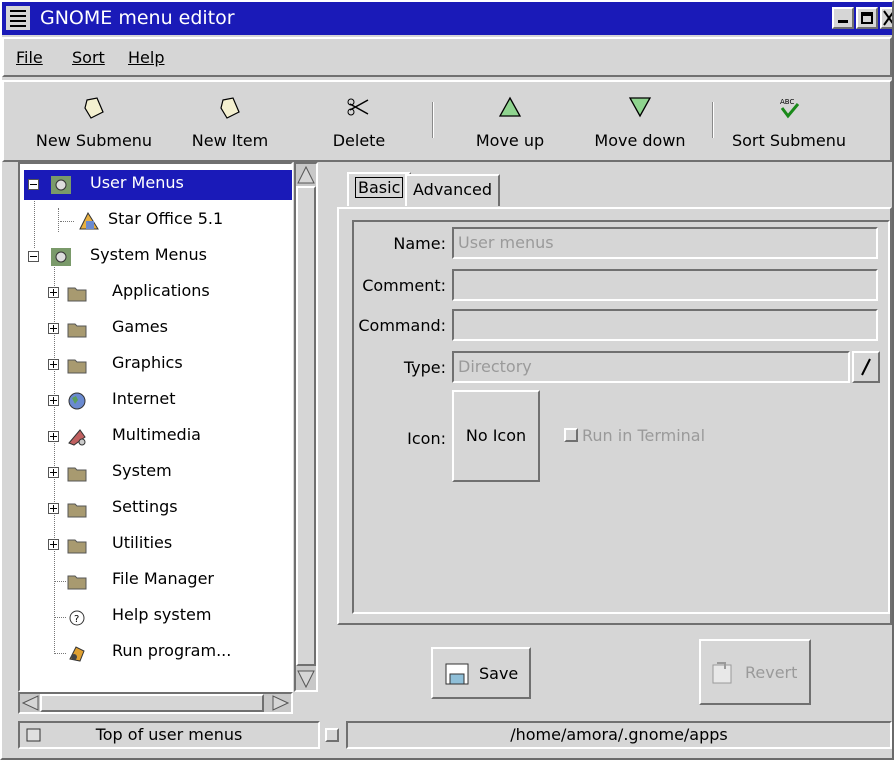 Image resolution: width=894 pixels, height=760 pixels. What do you see at coordinates (30, 703) in the screenshot?
I see `scroll-left-arrow-icon` at bounding box center [30, 703].